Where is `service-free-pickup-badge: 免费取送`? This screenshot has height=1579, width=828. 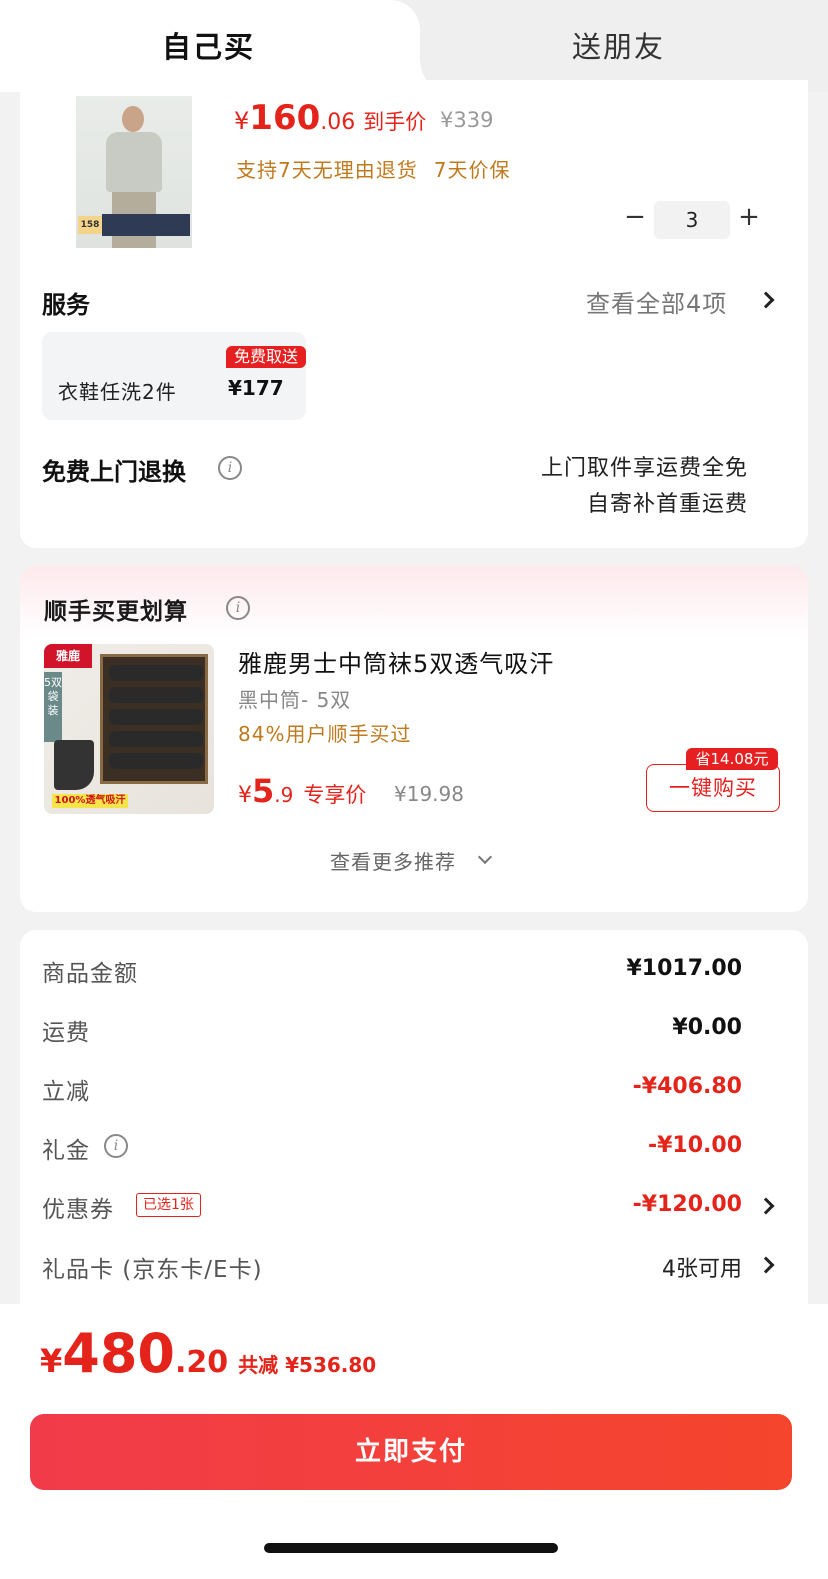
service-free-pickup-badge: 免费取送 is located at coordinates (266, 357).